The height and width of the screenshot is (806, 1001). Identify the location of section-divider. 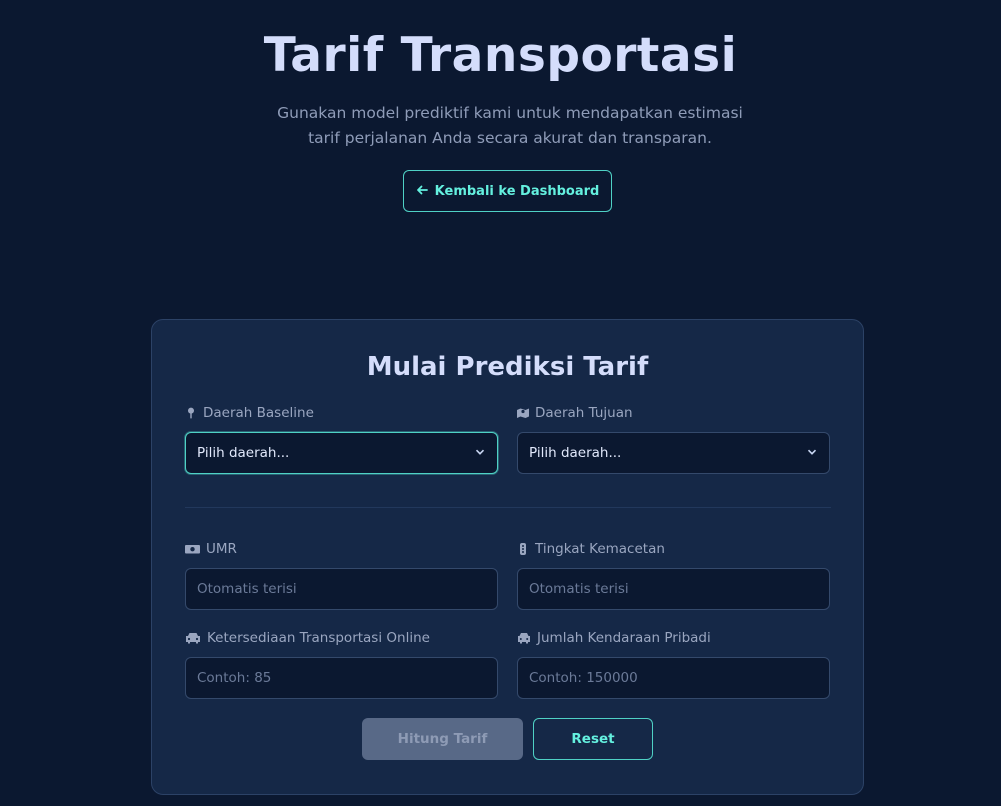
(508, 507).